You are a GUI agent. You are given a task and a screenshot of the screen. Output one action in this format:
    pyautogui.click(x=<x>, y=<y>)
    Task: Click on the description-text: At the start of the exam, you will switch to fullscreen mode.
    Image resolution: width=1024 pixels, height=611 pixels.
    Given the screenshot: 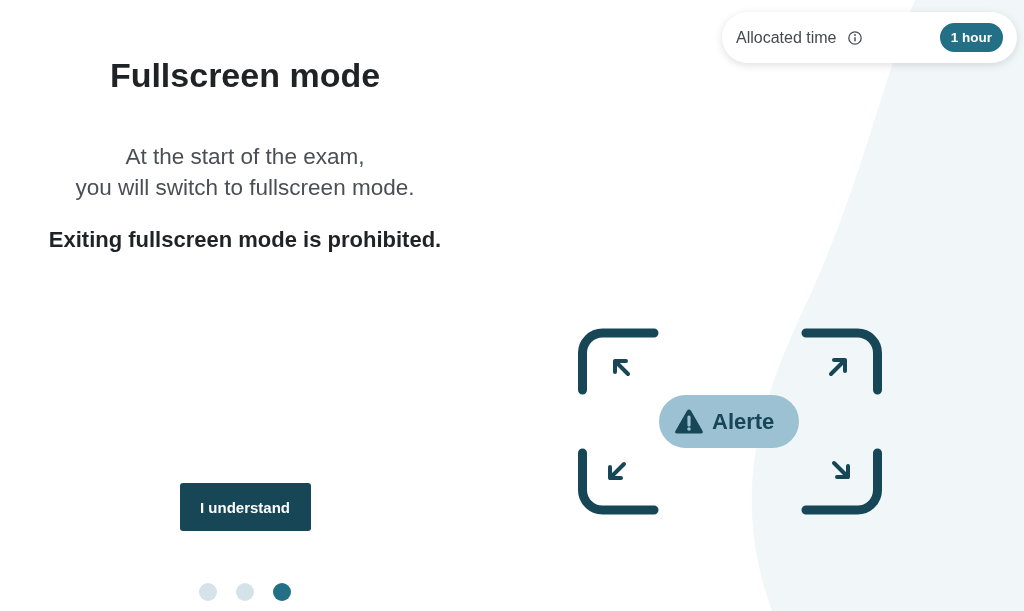 What is the action you would take?
    pyautogui.click(x=245, y=172)
    